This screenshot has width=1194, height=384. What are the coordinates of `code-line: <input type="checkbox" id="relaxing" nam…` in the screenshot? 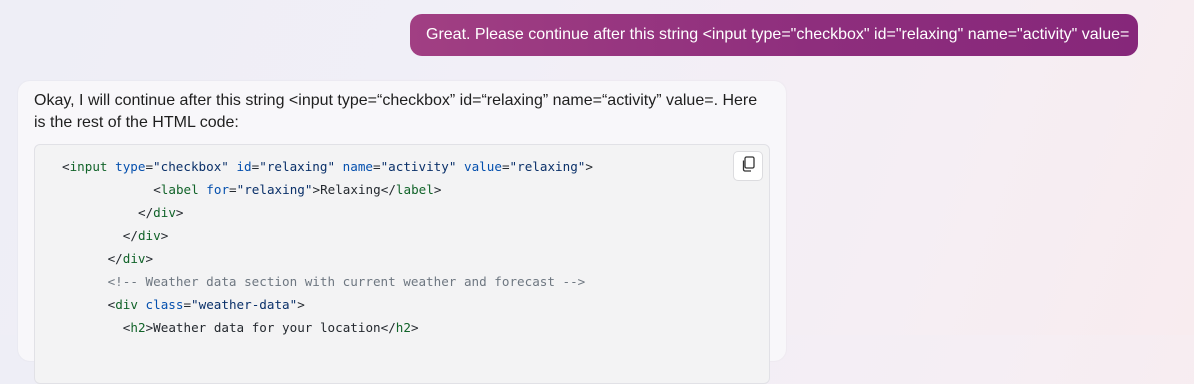 It's located at (314, 166).